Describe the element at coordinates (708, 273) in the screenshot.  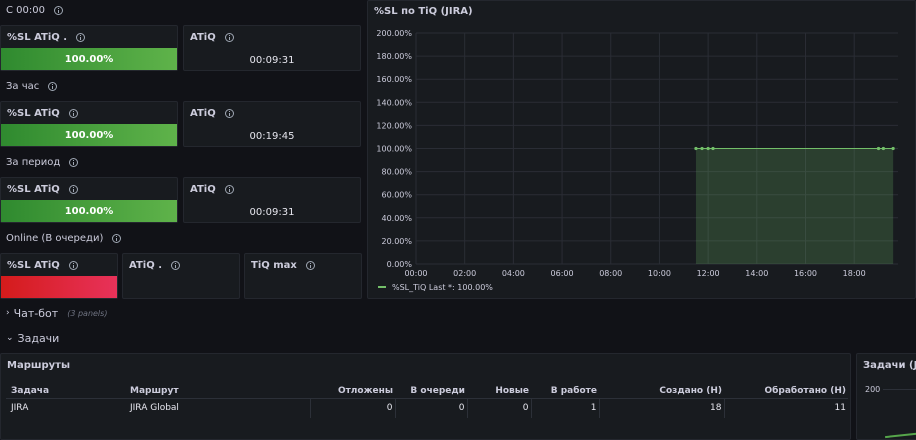
I see `x-tick-label: 12:00` at that location.